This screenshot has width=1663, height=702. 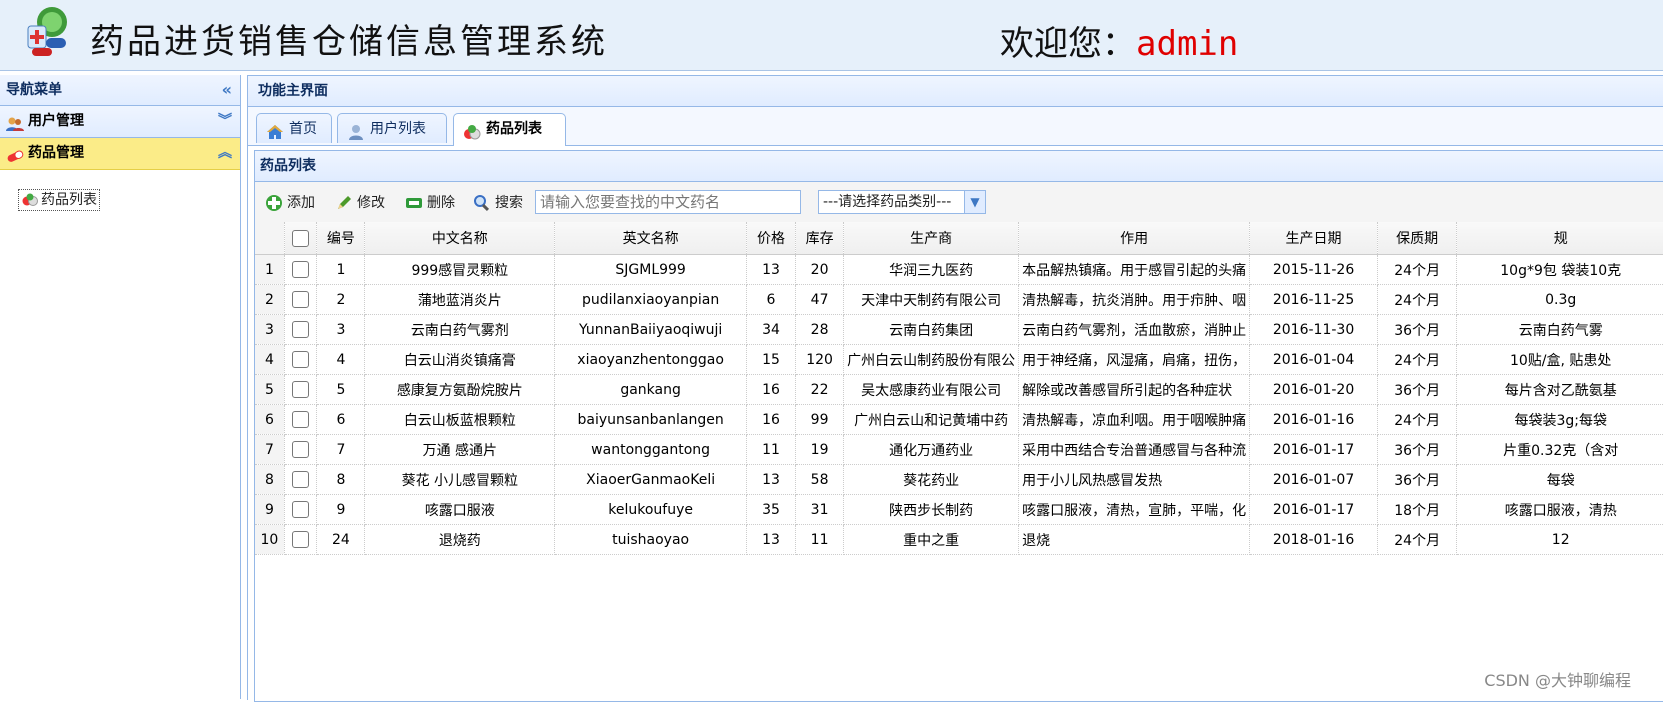 I want to click on select-all-header, so click(x=301, y=238).